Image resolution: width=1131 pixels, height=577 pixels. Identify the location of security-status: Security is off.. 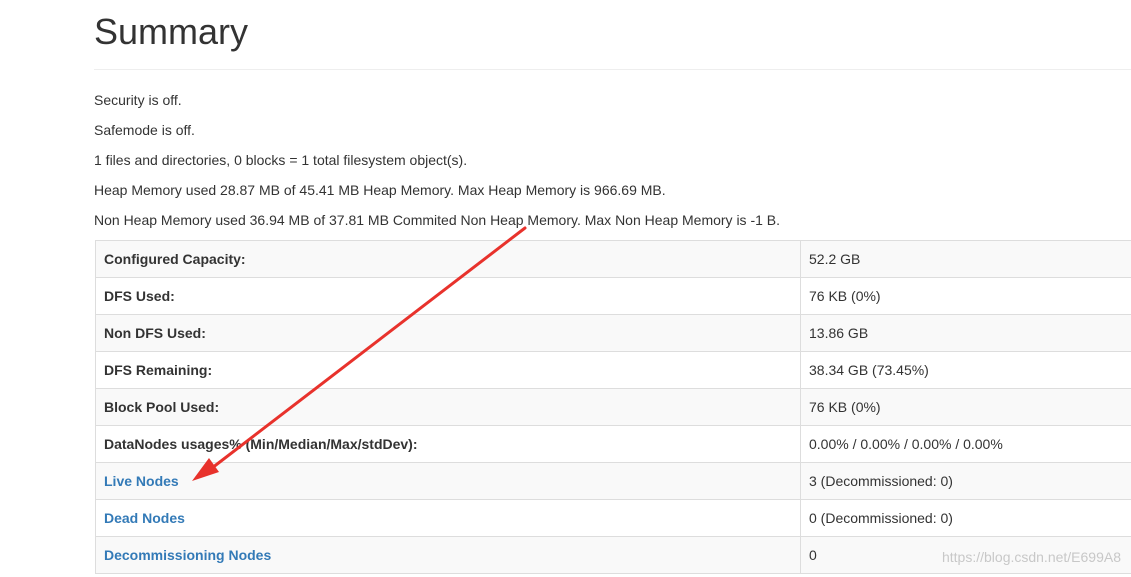
(138, 100).